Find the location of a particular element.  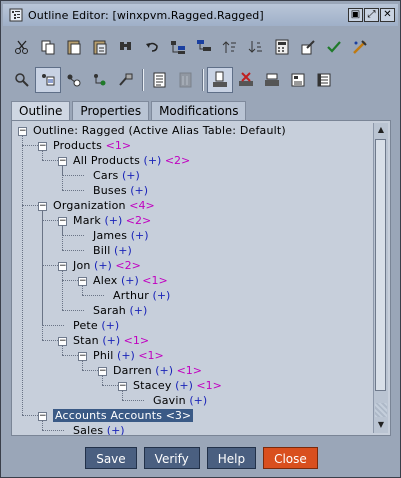

tree-node: James (+) is located at coordinates (113, 235).